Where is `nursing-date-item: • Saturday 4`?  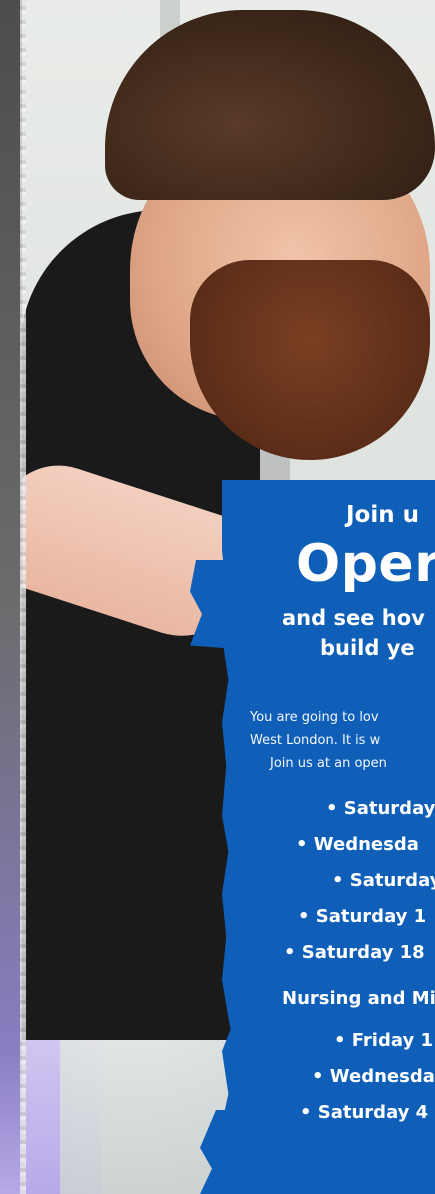 nursing-date-item: • Saturday 4 is located at coordinates (364, 1112).